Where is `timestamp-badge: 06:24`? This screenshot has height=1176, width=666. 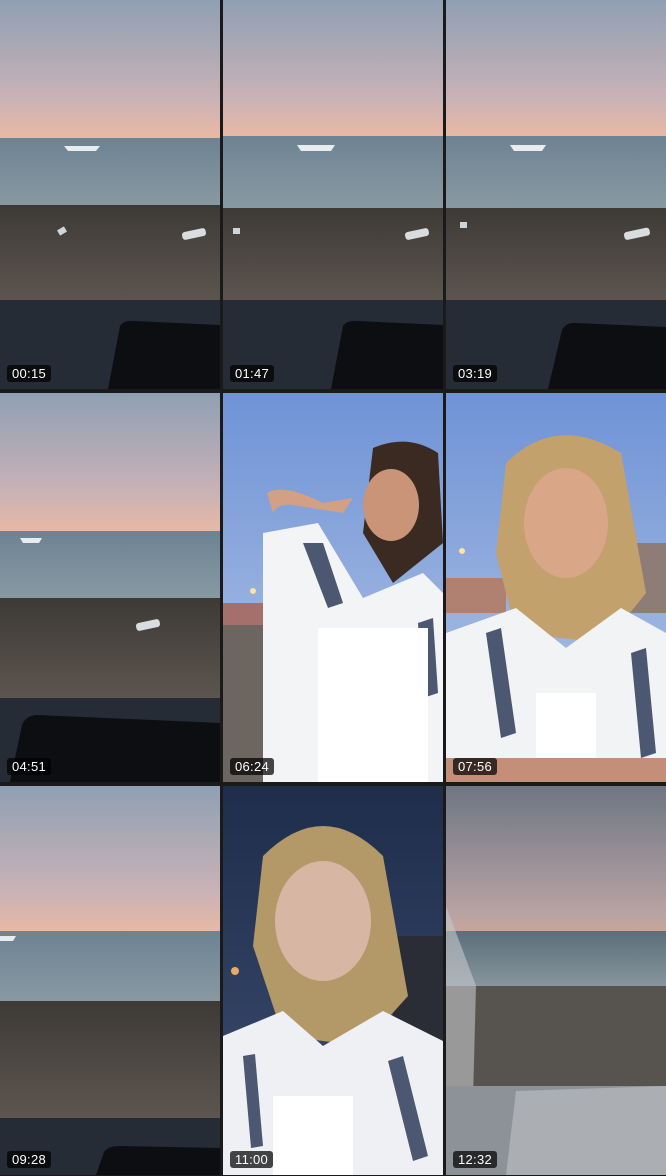
timestamp-badge: 06:24 is located at coordinates (252, 766).